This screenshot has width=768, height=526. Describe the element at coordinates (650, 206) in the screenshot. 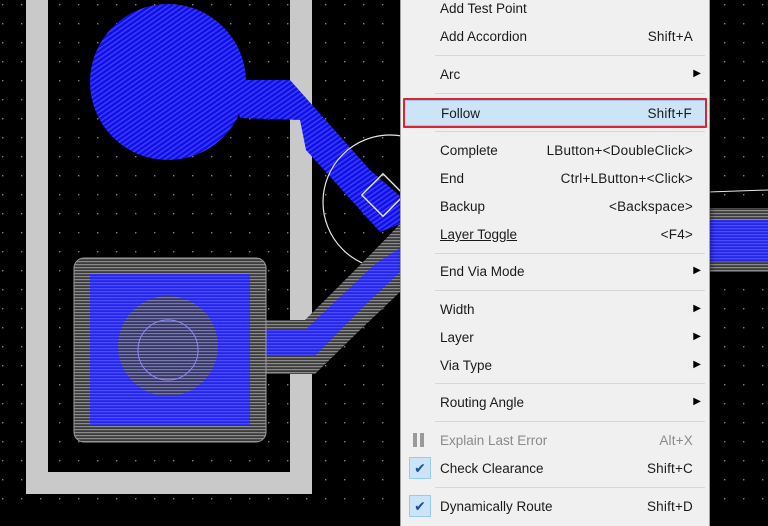

I see `menu-item-shortcut: <Backspace>` at that location.